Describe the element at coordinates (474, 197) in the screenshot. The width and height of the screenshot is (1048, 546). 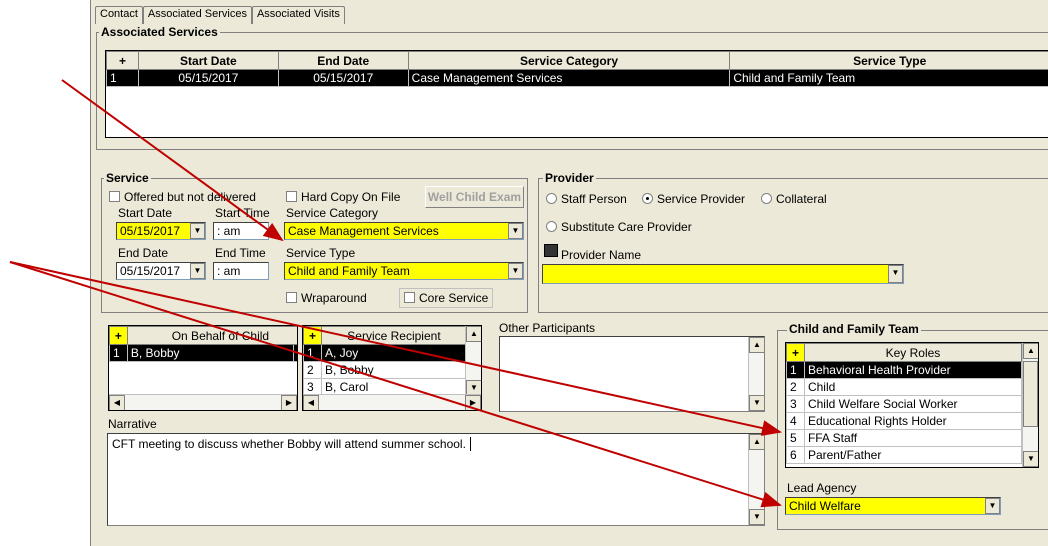
I see `well-child-exam-button: Well Child Exam` at that location.